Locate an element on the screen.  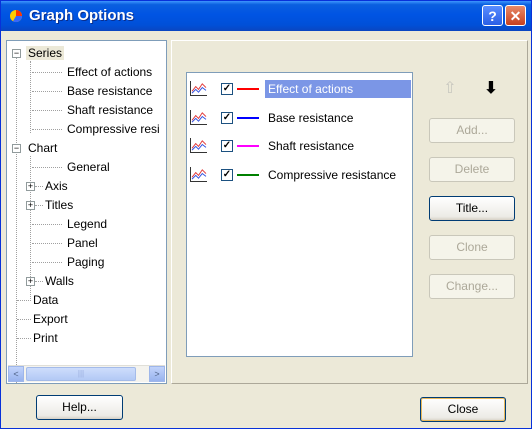
tree-item-label: Titles is located at coordinates (59, 205).